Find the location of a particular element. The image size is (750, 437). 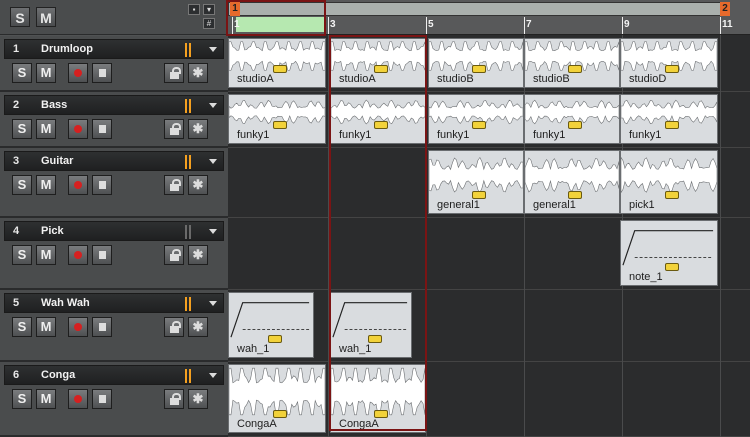

audio-clip: pick1 is located at coordinates (669, 182).